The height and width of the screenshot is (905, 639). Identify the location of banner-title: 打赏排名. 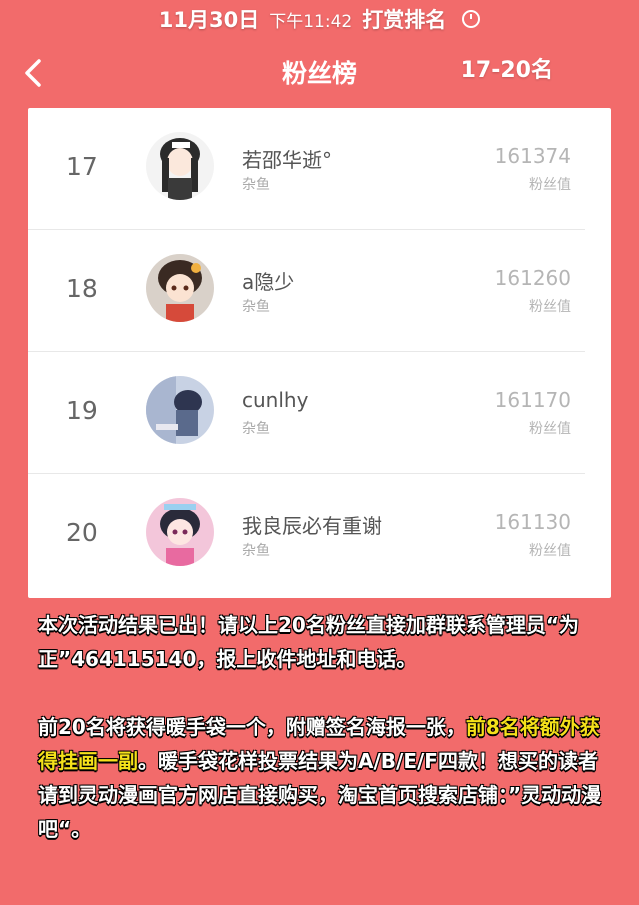
(404, 20).